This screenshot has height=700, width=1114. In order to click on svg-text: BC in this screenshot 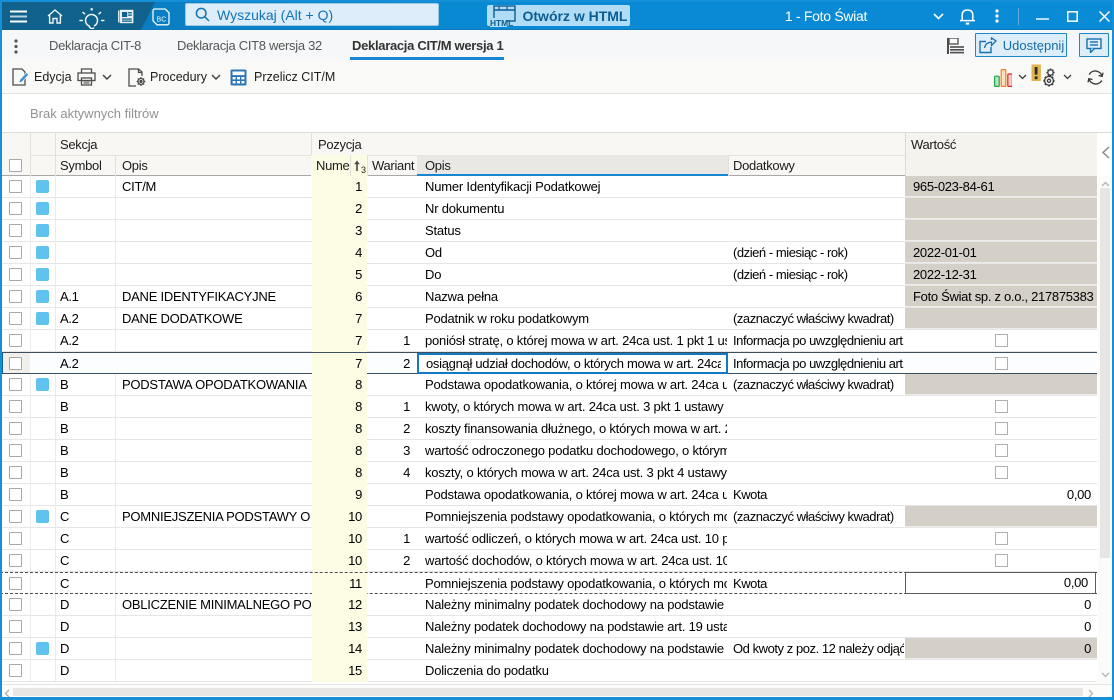, I will do `click(162, 20)`.